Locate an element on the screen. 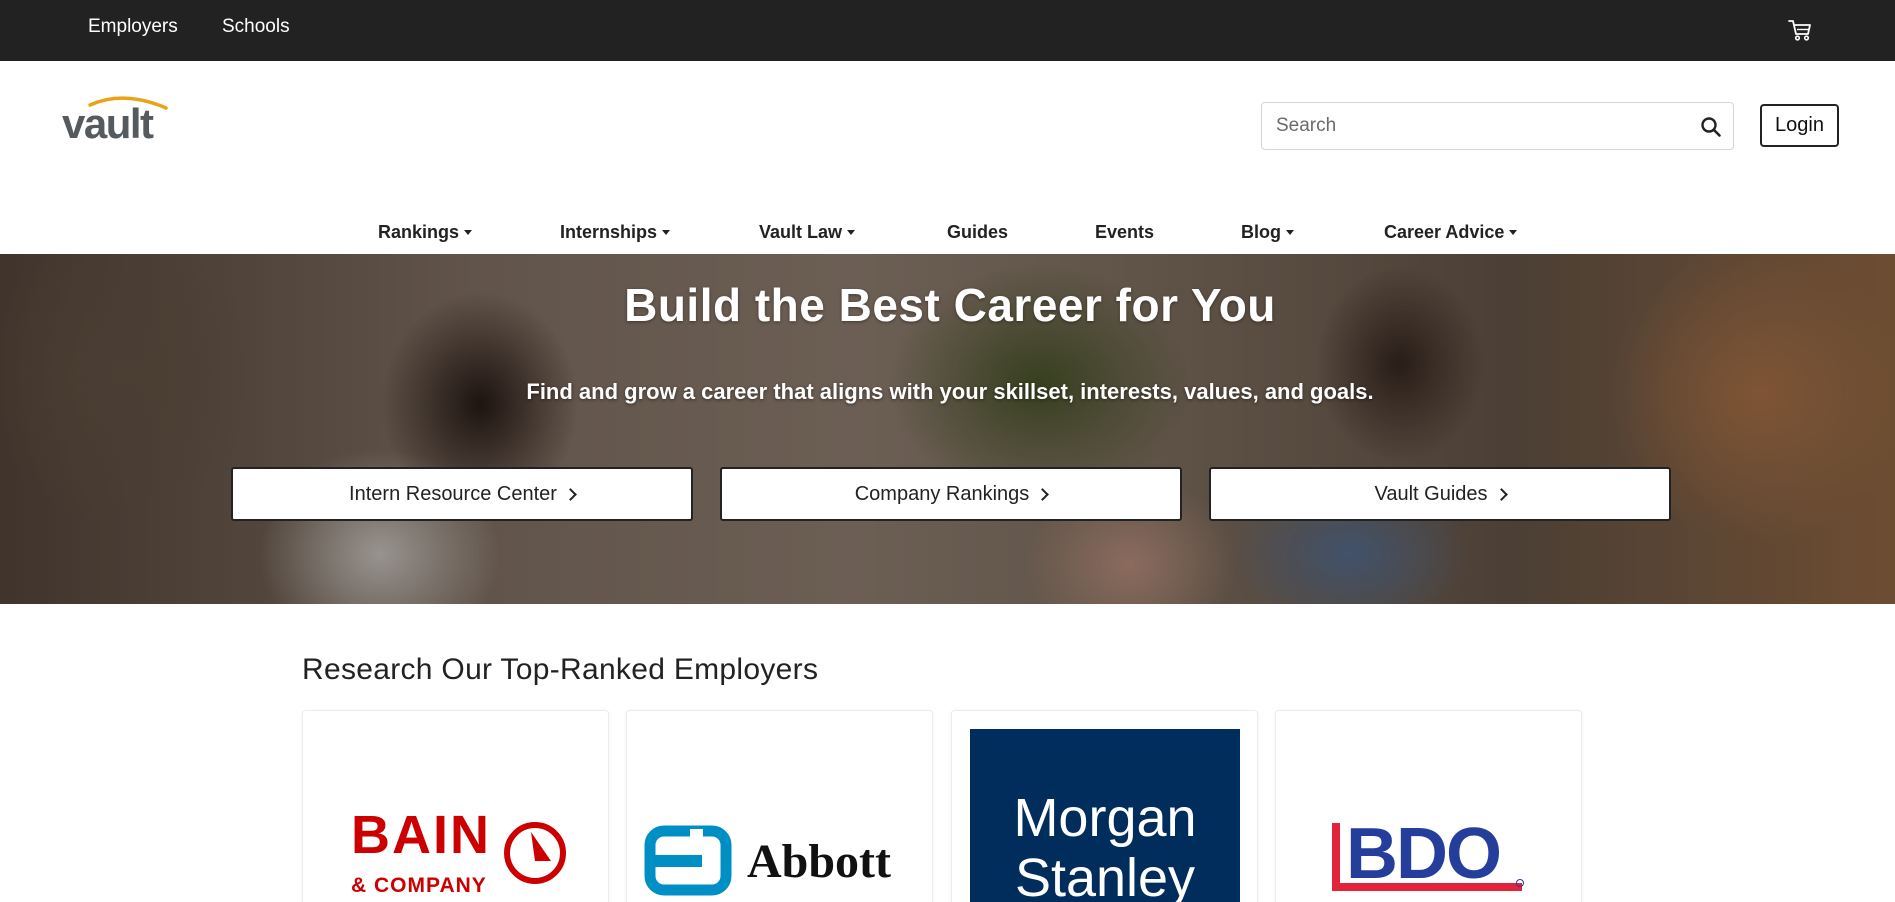 The image size is (1895, 902). nav-item-events: Events is located at coordinates (1124, 232).